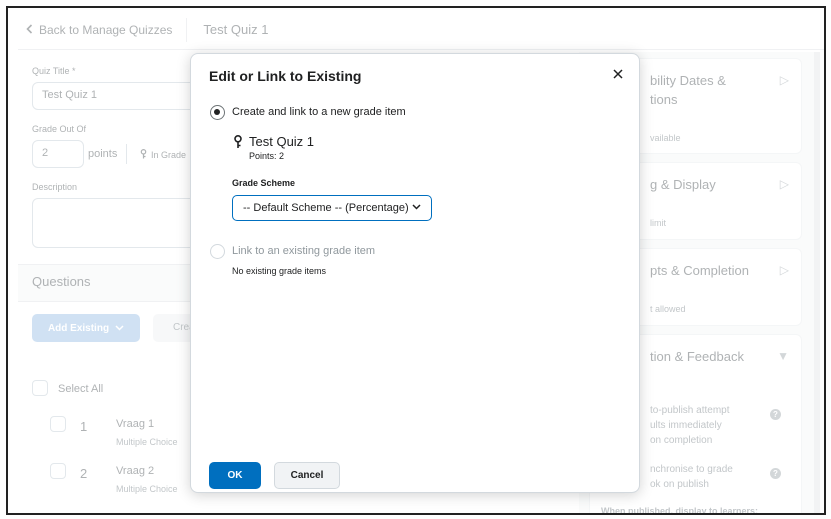 Image resolution: width=831 pixels, height=519 pixels. What do you see at coordinates (279, 271) in the screenshot?
I see `no-existing-items-text: No existing grade items` at bounding box center [279, 271].